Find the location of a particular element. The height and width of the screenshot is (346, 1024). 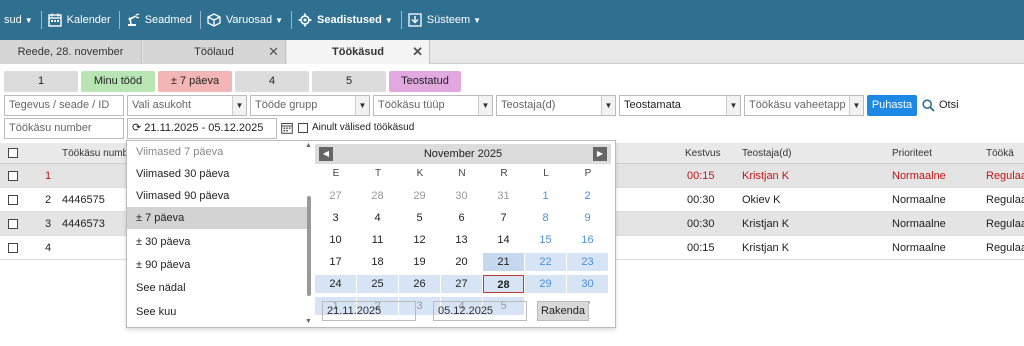

filter-button-my-jobs: Minu tööd is located at coordinates (118, 81).